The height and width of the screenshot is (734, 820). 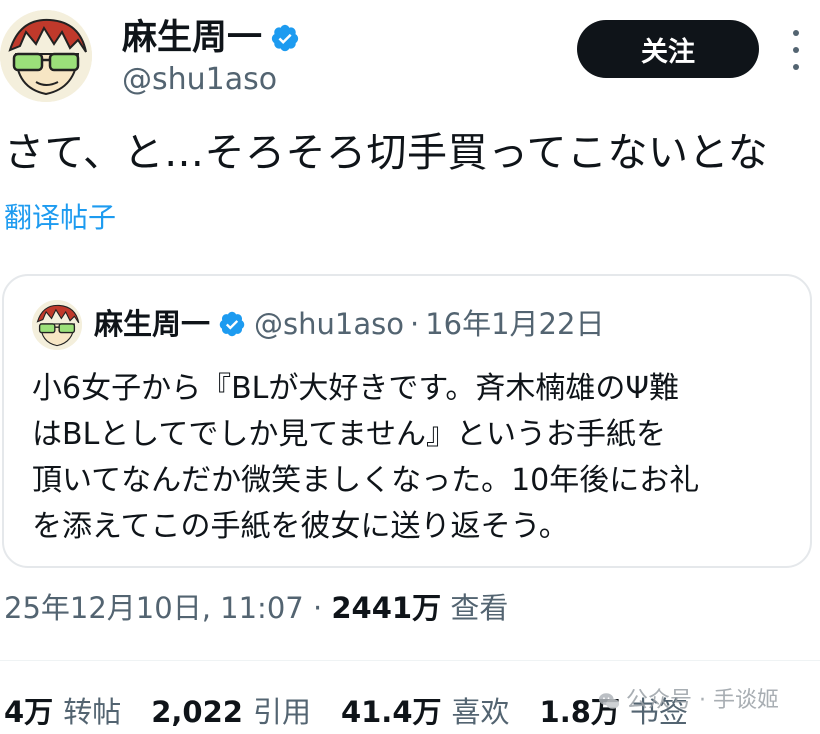 What do you see at coordinates (92, 712) in the screenshot?
I see `stat-label: 转帖` at bounding box center [92, 712].